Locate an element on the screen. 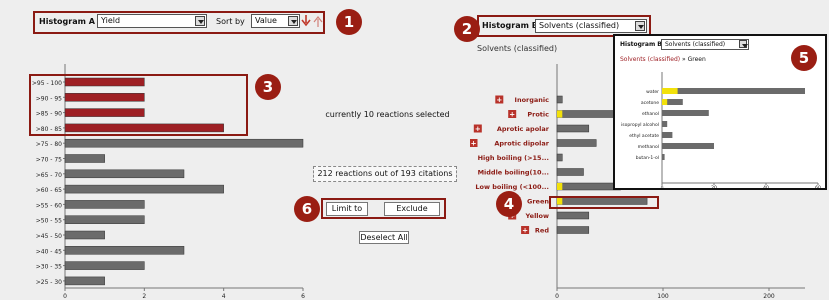 This screenshot has height=300, width=829. reaction-count: 212 reactions out of 193 citations is located at coordinates (385, 174).